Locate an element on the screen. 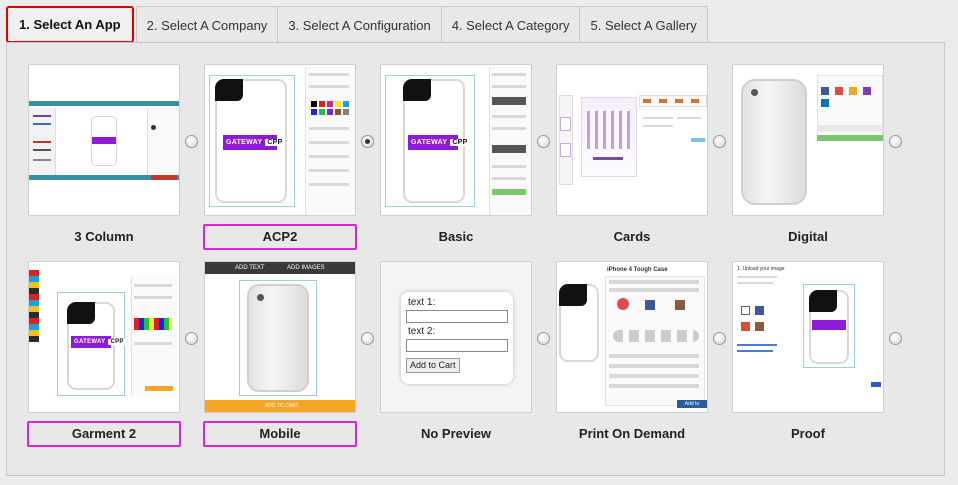 The width and height of the screenshot is (958, 485). np-text2-label: text 2: is located at coordinates (422, 331).